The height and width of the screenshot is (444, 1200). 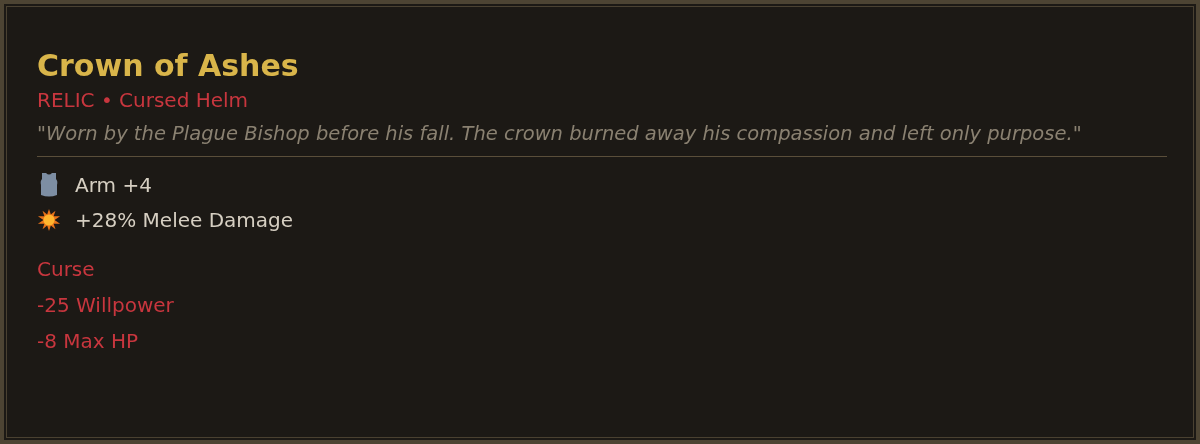 I want to click on stat-text: +28% Melee Damage, so click(x=184, y=219).